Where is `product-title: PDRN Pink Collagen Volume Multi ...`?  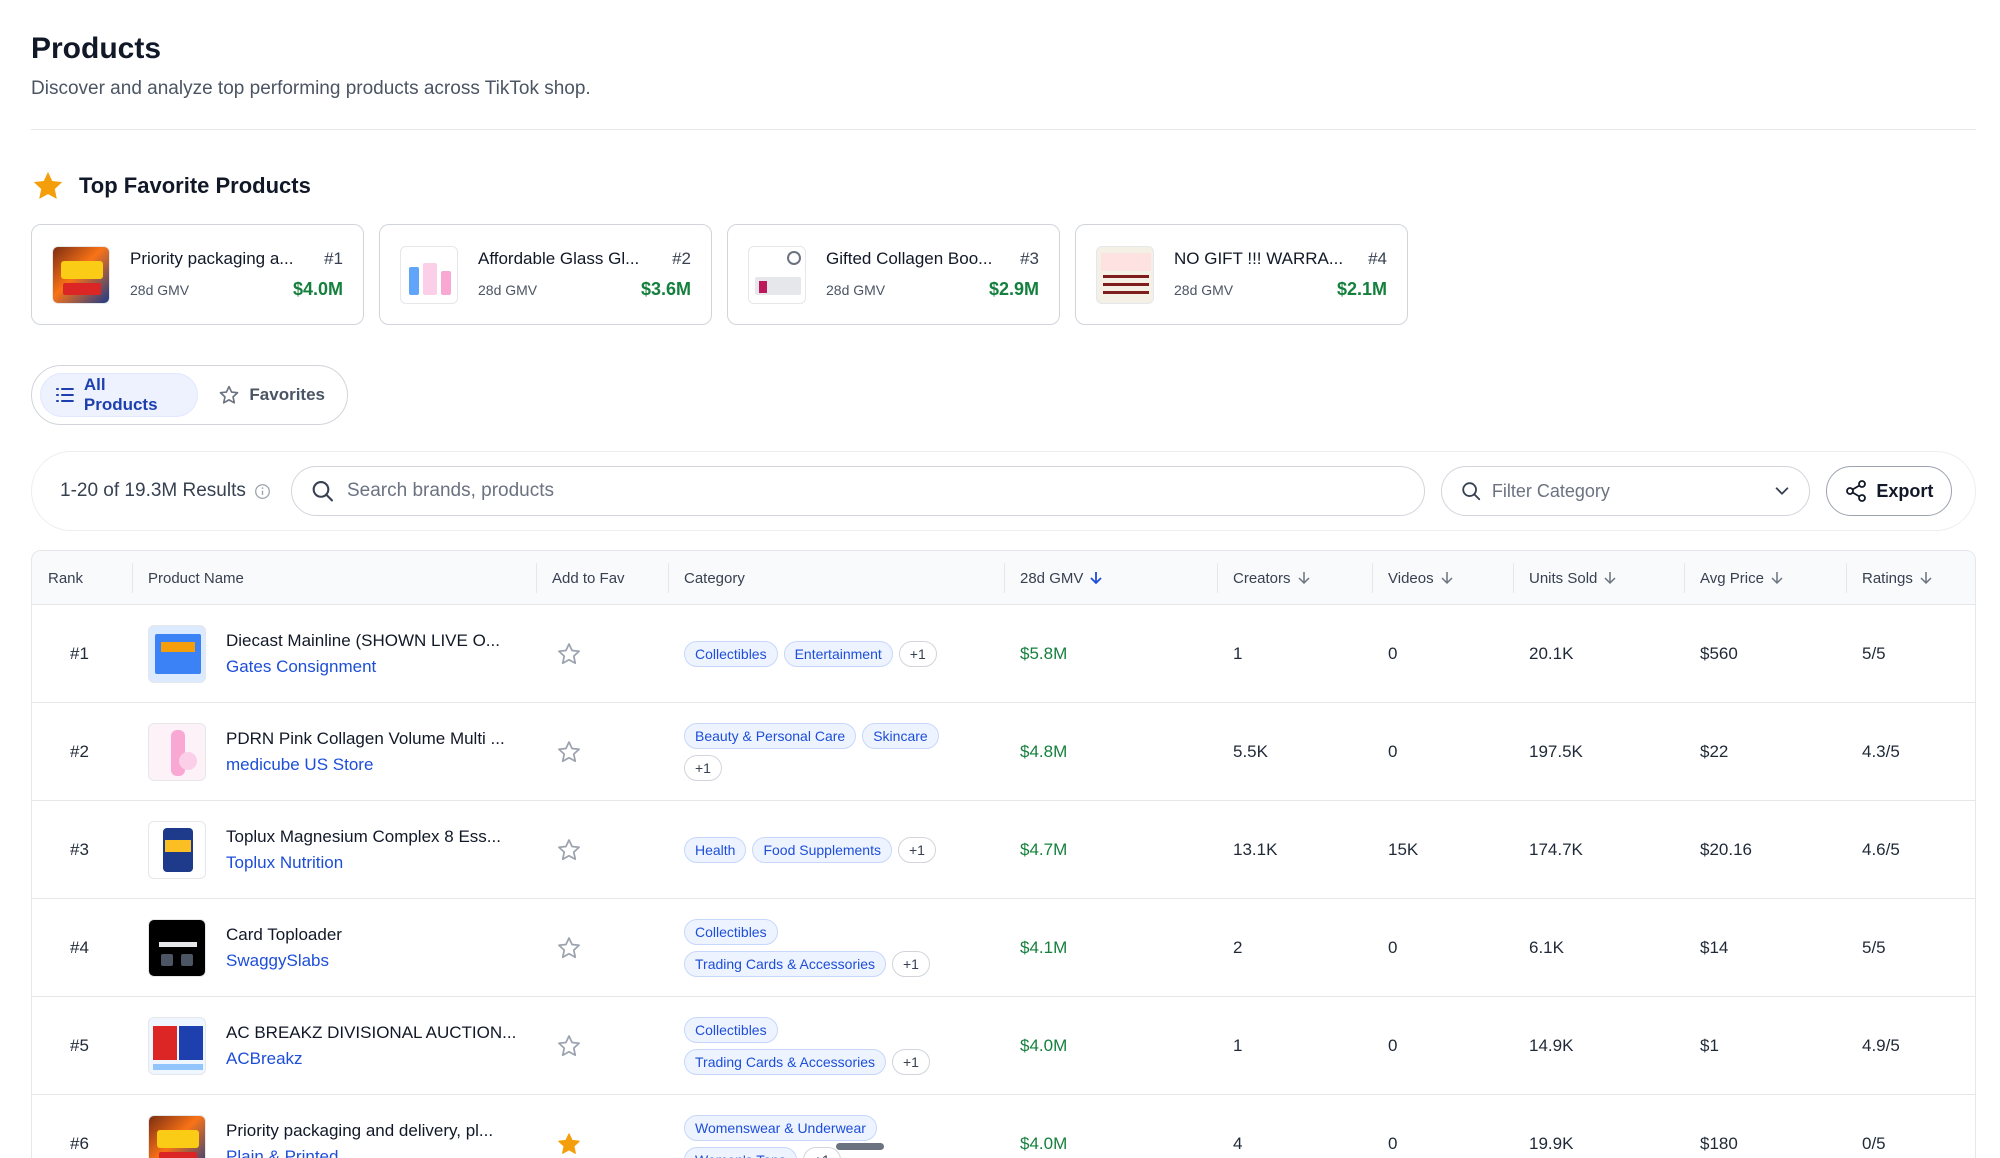
product-title: PDRN Pink Collagen Volume Multi ... is located at coordinates (365, 738).